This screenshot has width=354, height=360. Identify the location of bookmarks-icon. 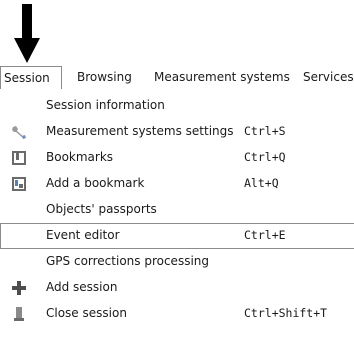
(19, 158).